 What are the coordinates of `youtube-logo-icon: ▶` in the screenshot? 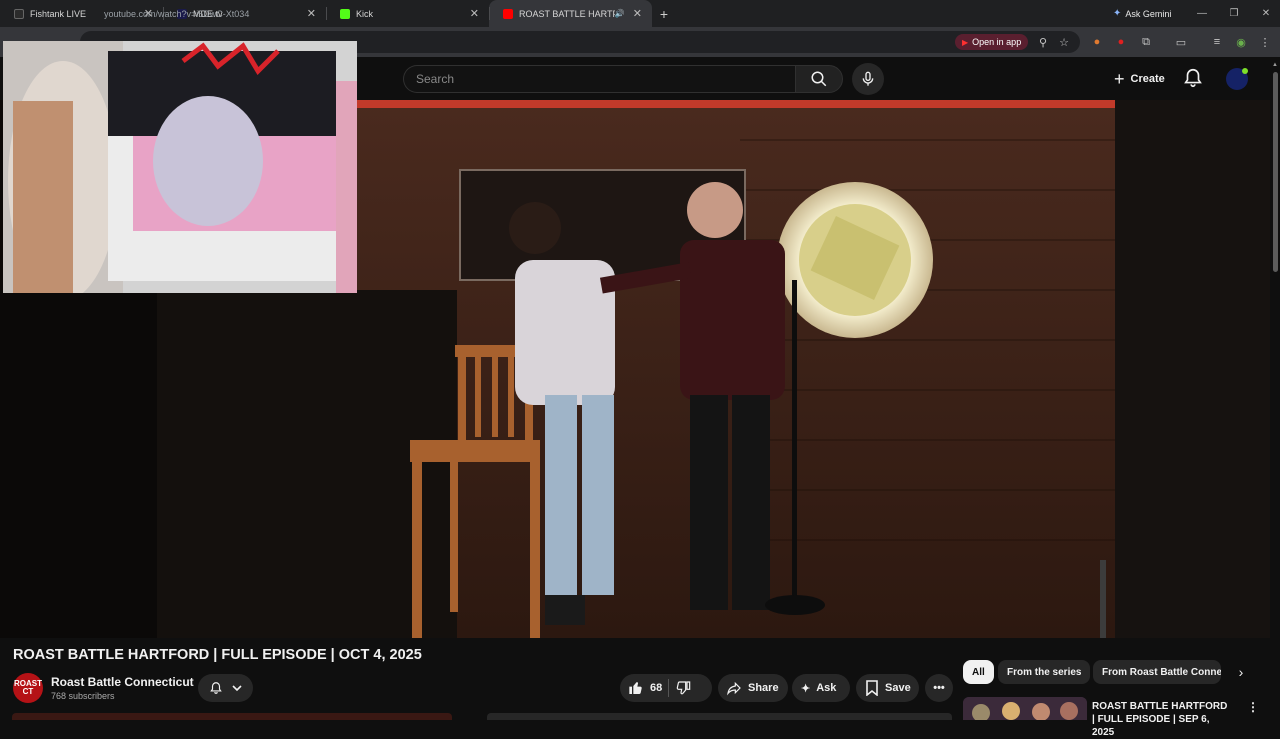 It's located at (965, 42).